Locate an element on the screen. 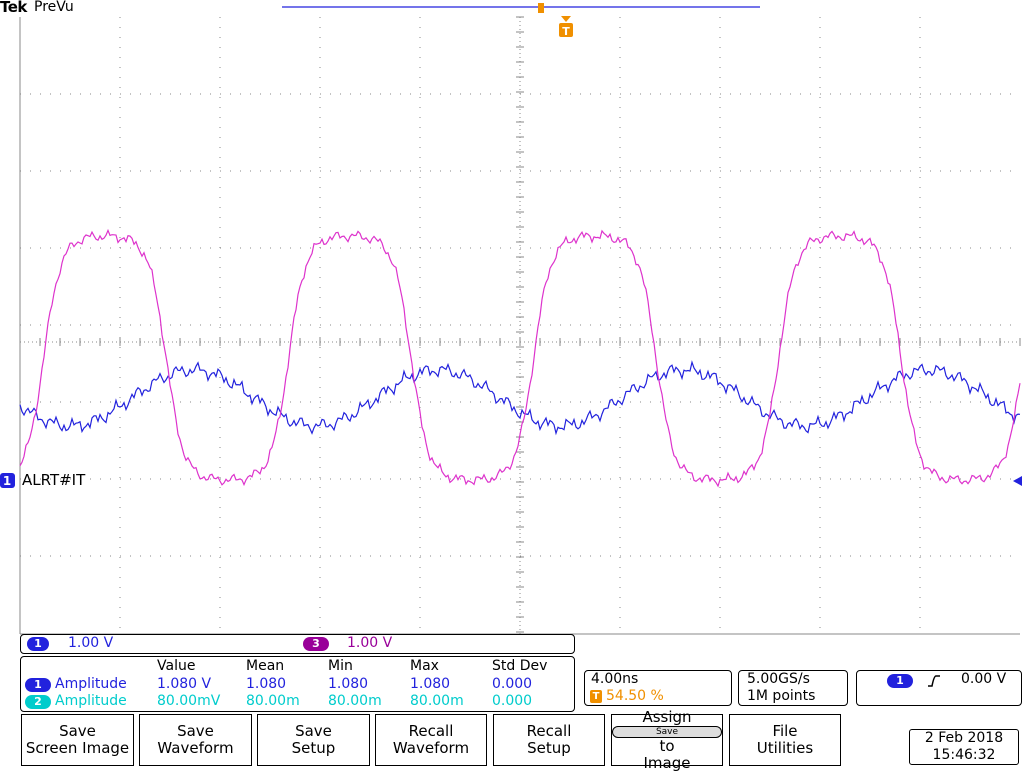 Image resolution: width=1024 pixels, height=772 pixels. trigger-source-badge: 1 is located at coordinates (900, 681).